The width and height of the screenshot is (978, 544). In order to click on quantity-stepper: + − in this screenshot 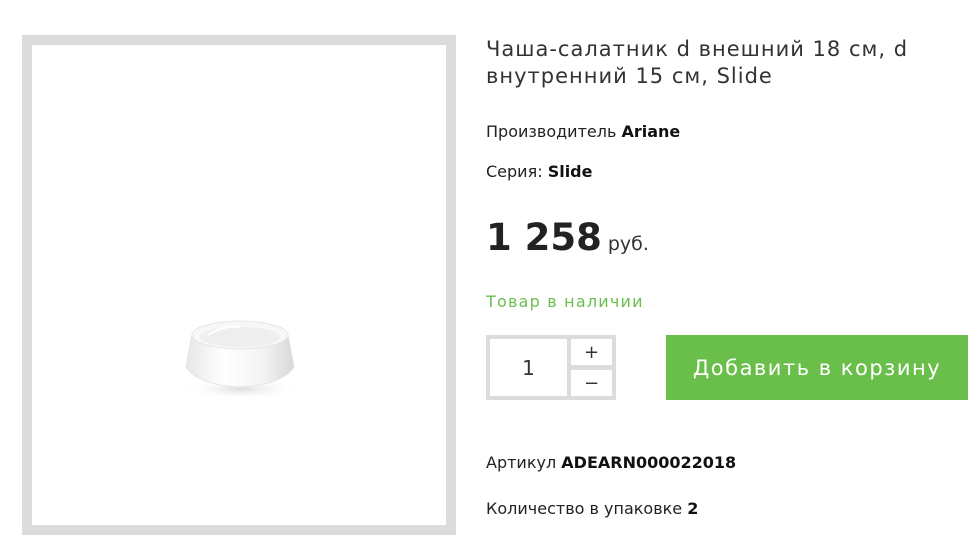, I will do `click(551, 367)`.